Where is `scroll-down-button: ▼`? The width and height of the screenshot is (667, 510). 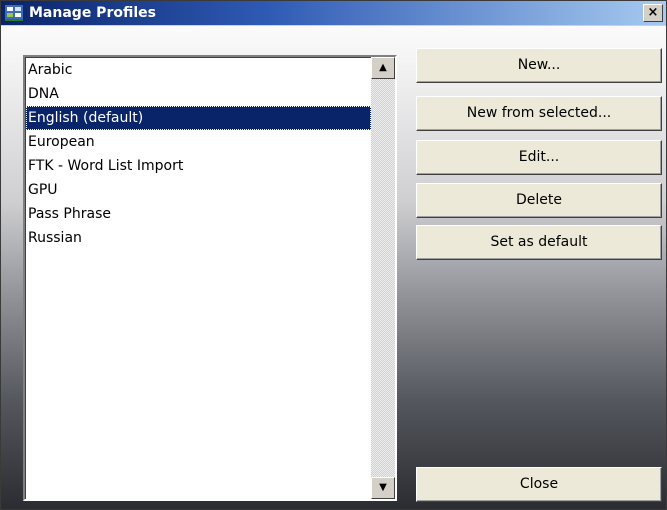
scroll-down-button: ▼ is located at coordinates (383, 488).